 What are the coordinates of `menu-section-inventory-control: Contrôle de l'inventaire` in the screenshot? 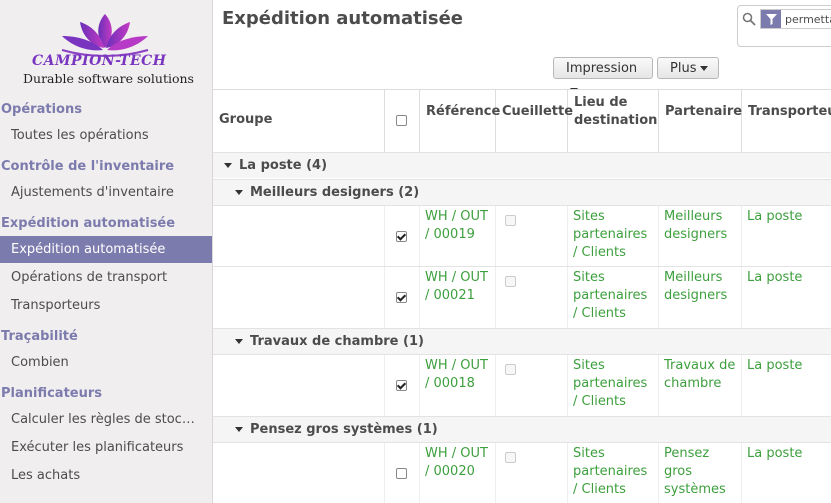 It's located at (88, 166).